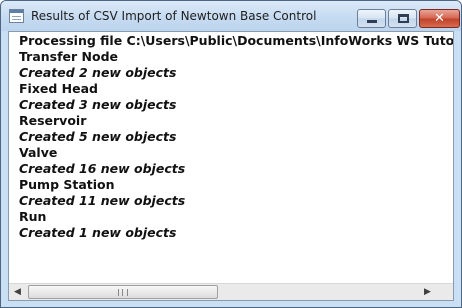 The width and height of the screenshot is (462, 308). I want to click on scroll-right-button: ▶, so click(427, 292).